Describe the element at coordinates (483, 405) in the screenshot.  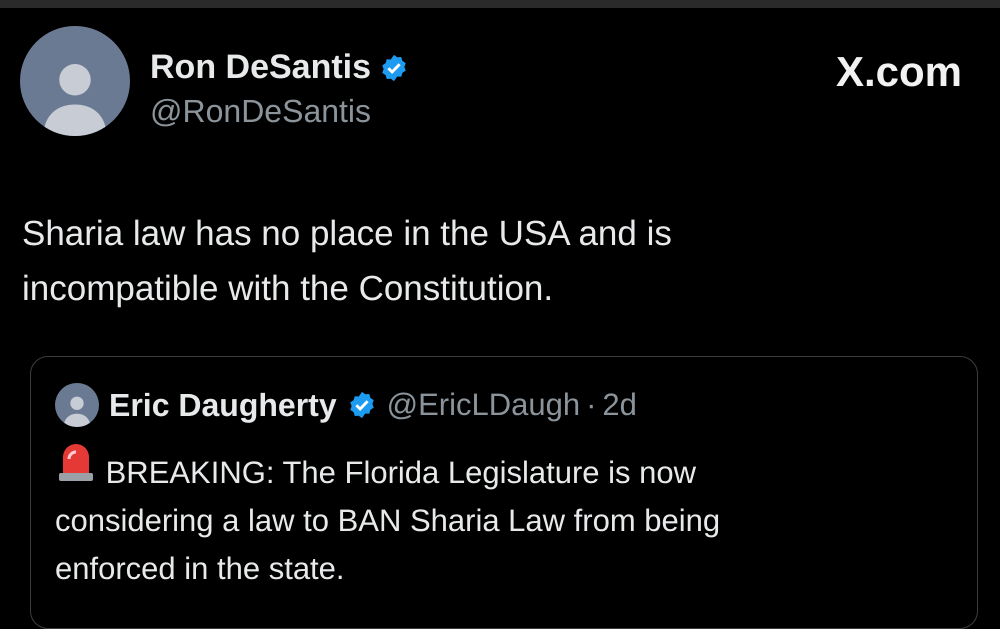
I see `author-handle: @EricLDaugh` at that location.